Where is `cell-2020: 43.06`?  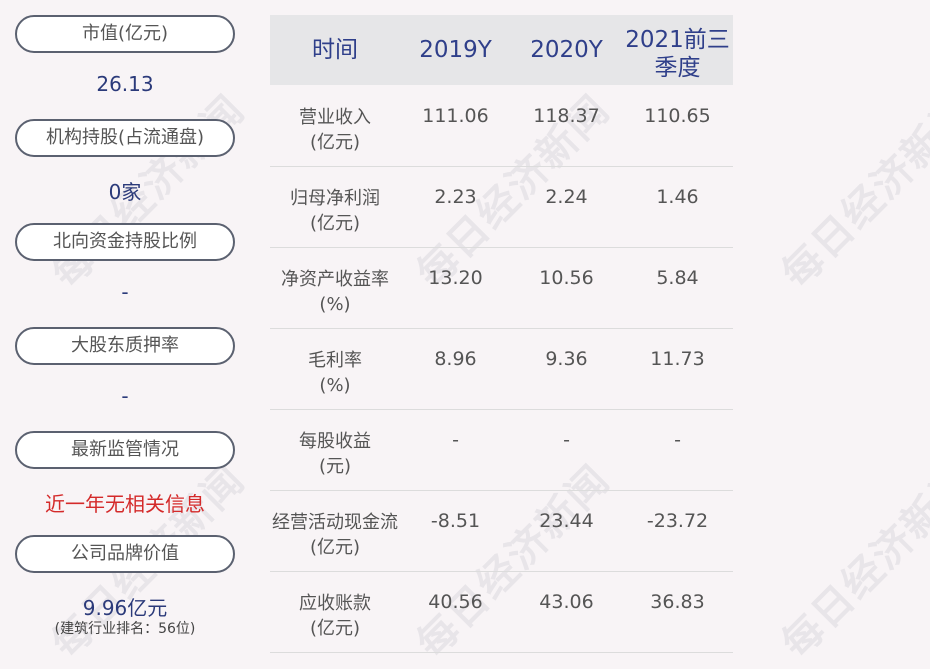
cell-2020: 43.06 is located at coordinates (566, 602).